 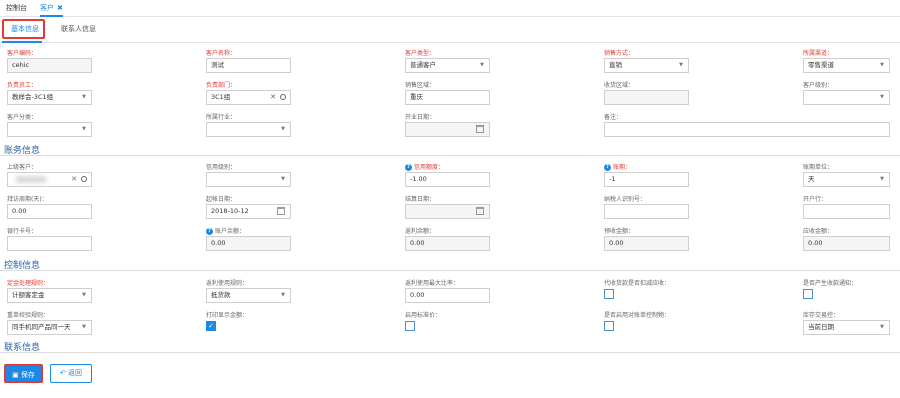 What do you see at coordinates (429, 167) in the screenshot?
I see `credit-limit-label-text: 信用额度：` at bounding box center [429, 167].